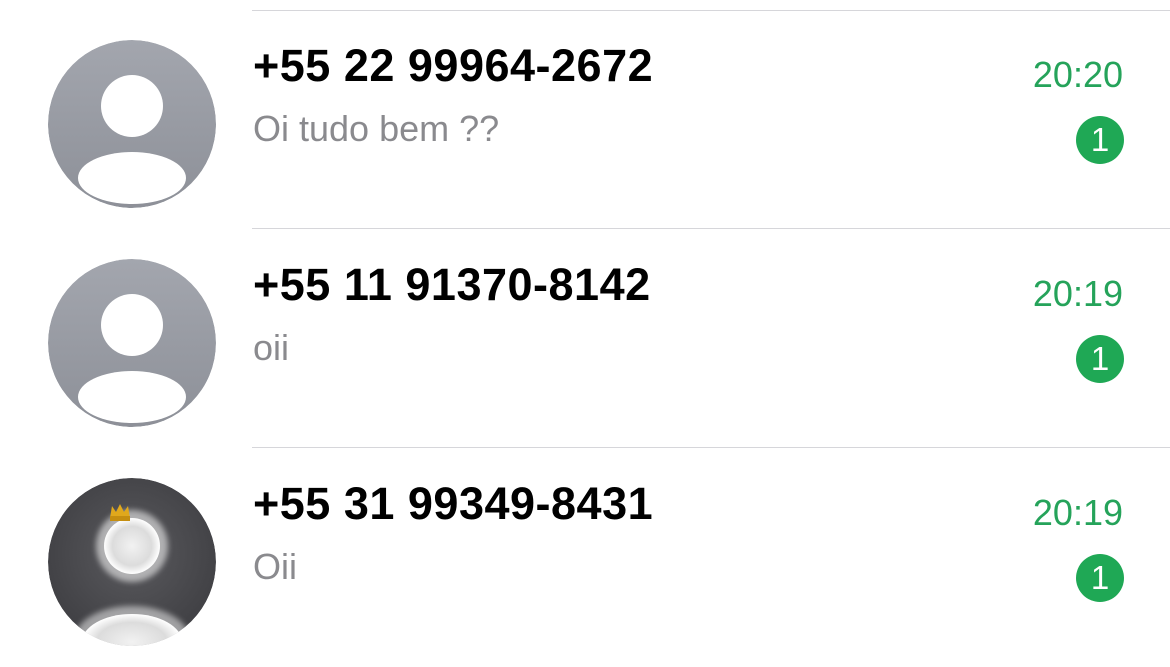 Image resolution: width=1170 pixels, height=667 pixels. Describe the element at coordinates (271, 347) in the screenshot. I see `message-preview: oii` at that location.